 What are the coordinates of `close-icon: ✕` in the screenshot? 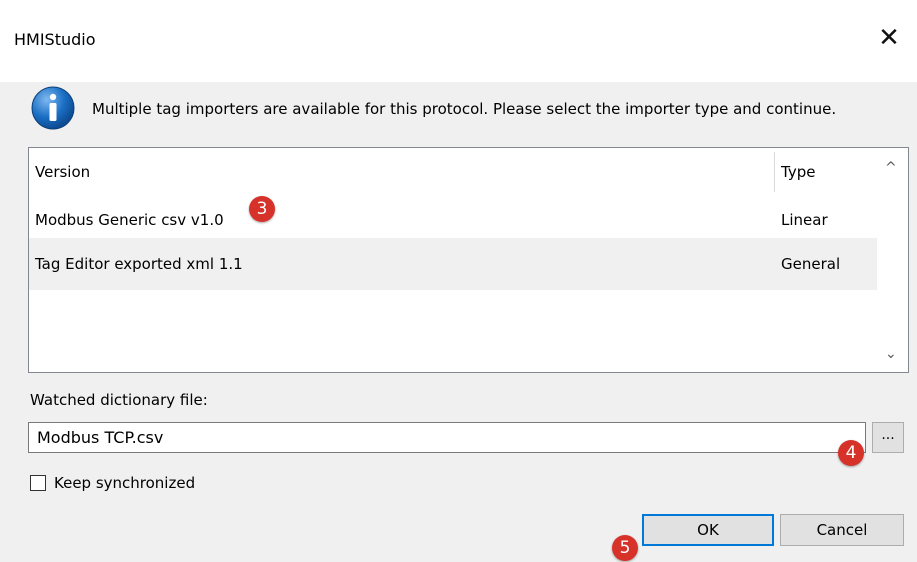 It's located at (889, 38).